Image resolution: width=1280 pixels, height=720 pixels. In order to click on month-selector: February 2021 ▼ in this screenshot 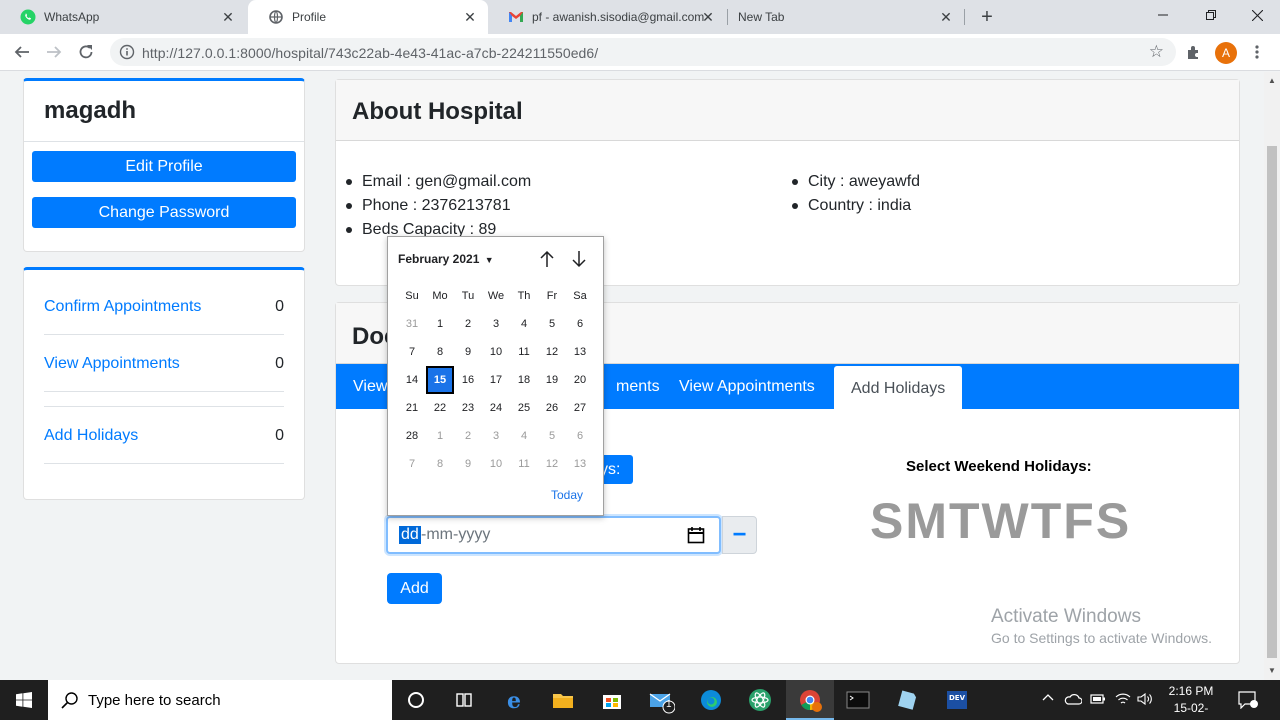, I will do `click(446, 259)`.